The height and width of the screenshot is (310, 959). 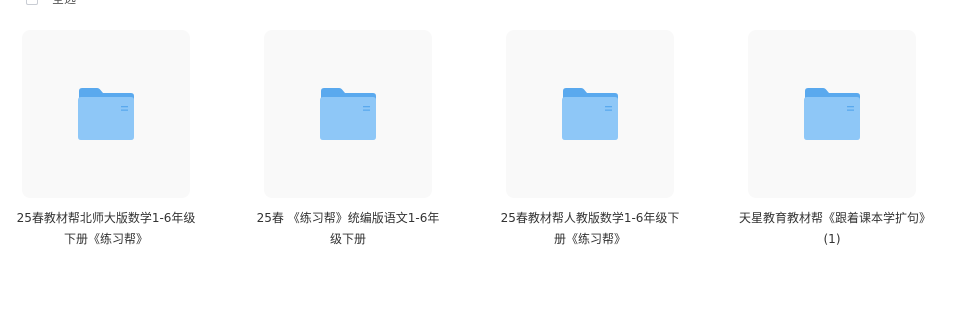 I want to click on folder-item: 25春 《练习帮》统编版语文1-6年级下册, so click(x=348, y=140).